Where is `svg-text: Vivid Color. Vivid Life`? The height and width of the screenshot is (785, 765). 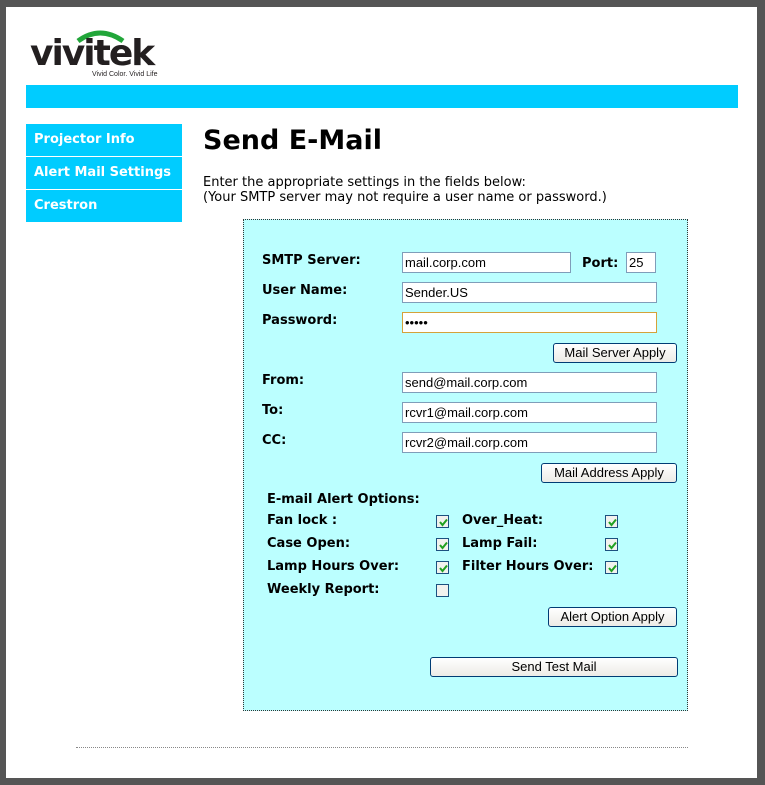
svg-text: Vivid Color. Vivid Life is located at coordinates (125, 74).